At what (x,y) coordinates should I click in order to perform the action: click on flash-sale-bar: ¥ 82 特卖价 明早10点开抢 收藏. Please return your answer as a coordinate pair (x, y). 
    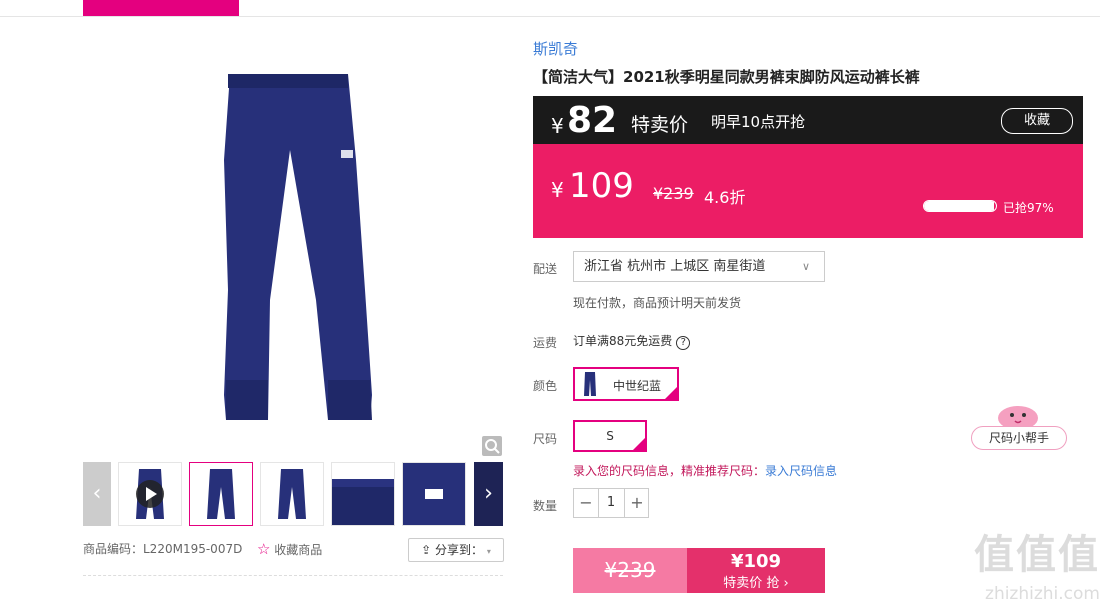
    Looking at the image, I should click on (808, 120).